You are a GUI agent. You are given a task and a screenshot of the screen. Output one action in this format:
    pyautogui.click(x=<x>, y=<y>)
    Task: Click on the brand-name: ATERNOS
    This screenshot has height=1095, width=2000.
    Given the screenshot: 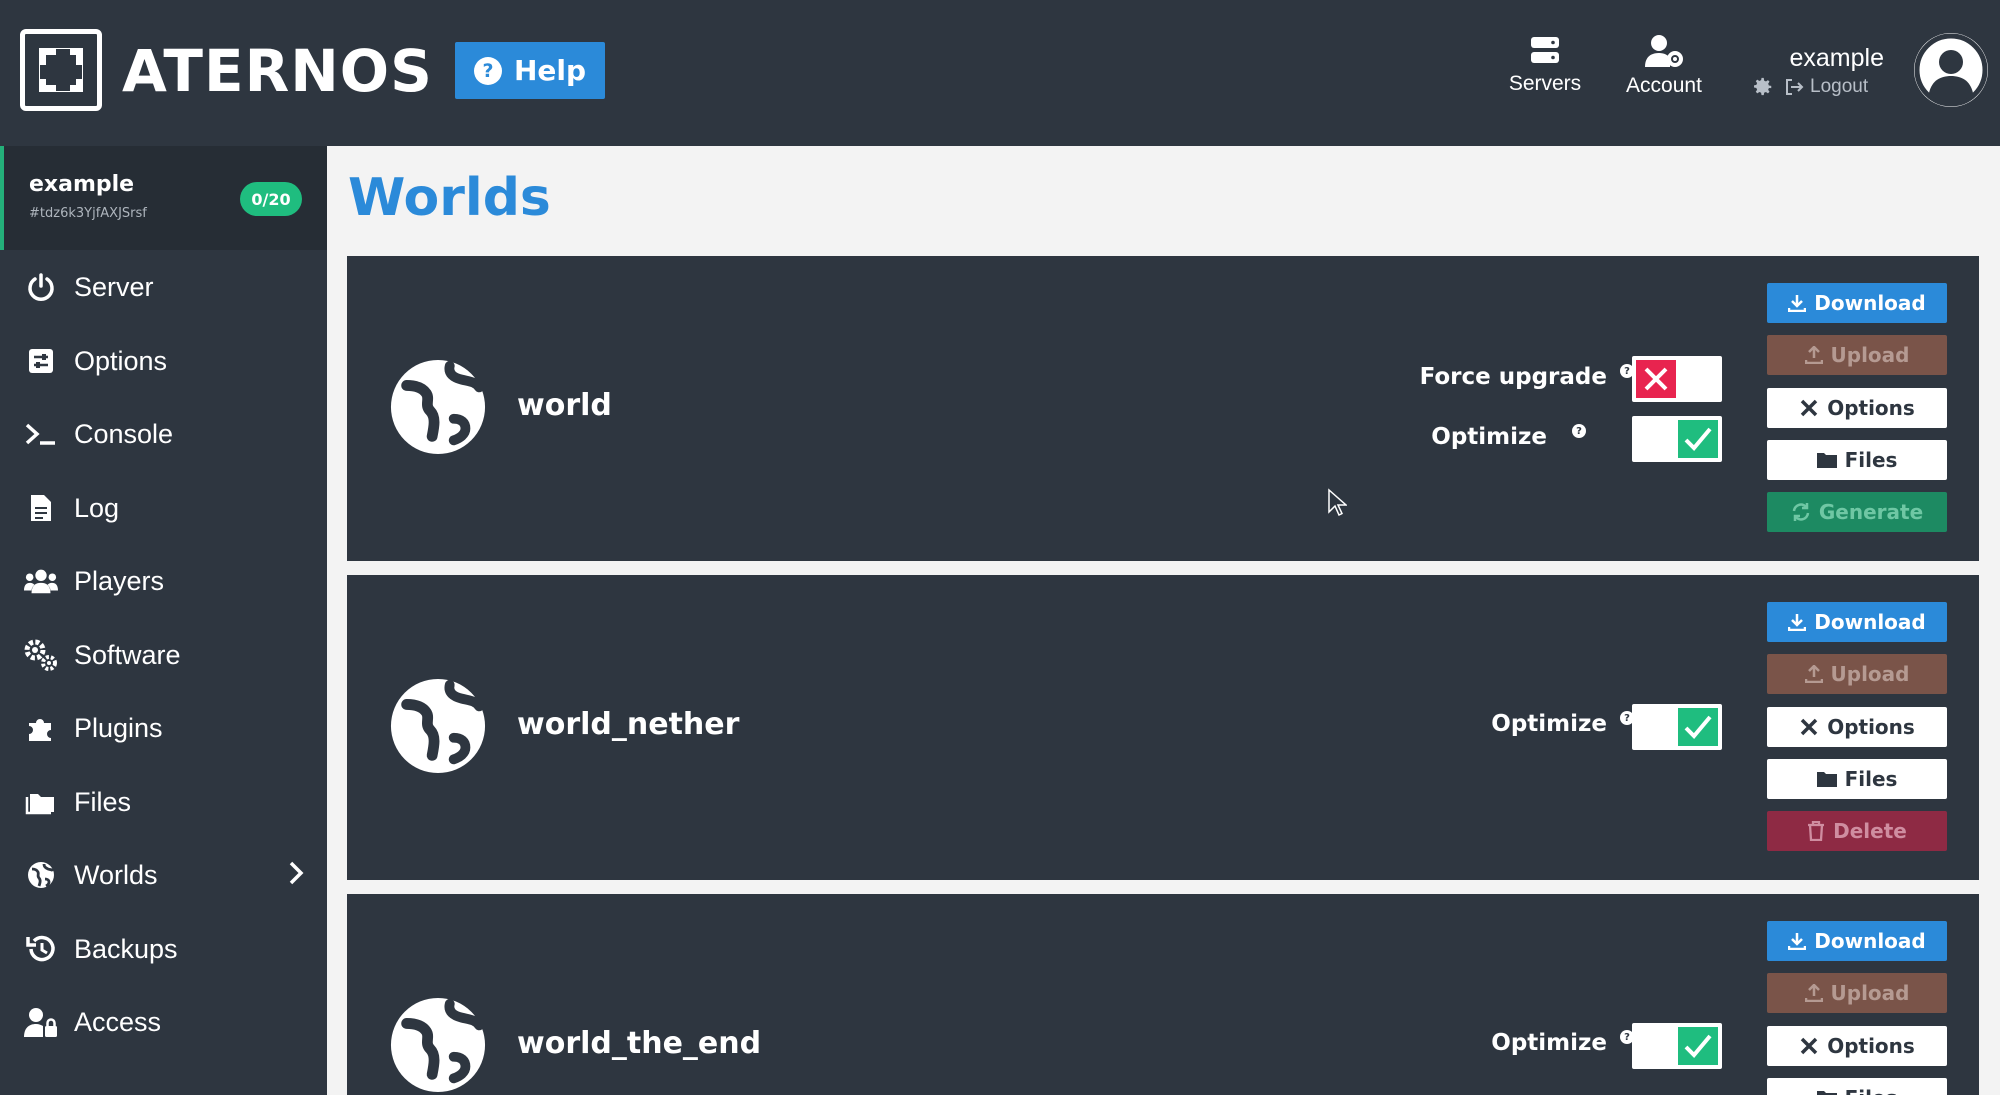 What is the action you would take?
    pyautogui.click(x=277, y=71)
    